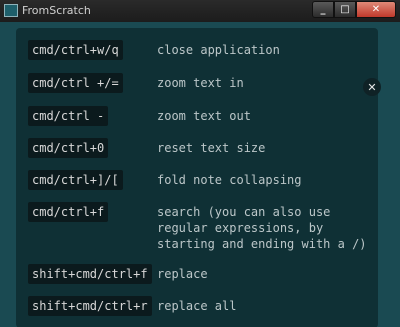  Describe the element at coordinates (323, 9) in the screenshot. I see `minimize-button: _` at that location.